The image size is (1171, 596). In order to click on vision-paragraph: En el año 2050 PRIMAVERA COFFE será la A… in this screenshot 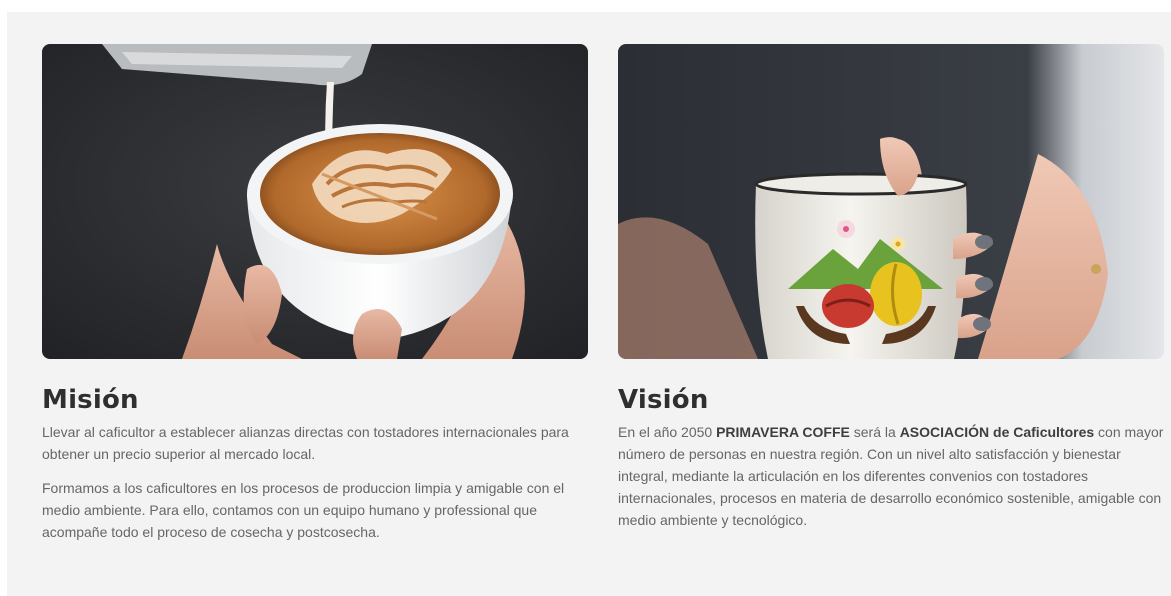, I will do `click(891, 476)`.